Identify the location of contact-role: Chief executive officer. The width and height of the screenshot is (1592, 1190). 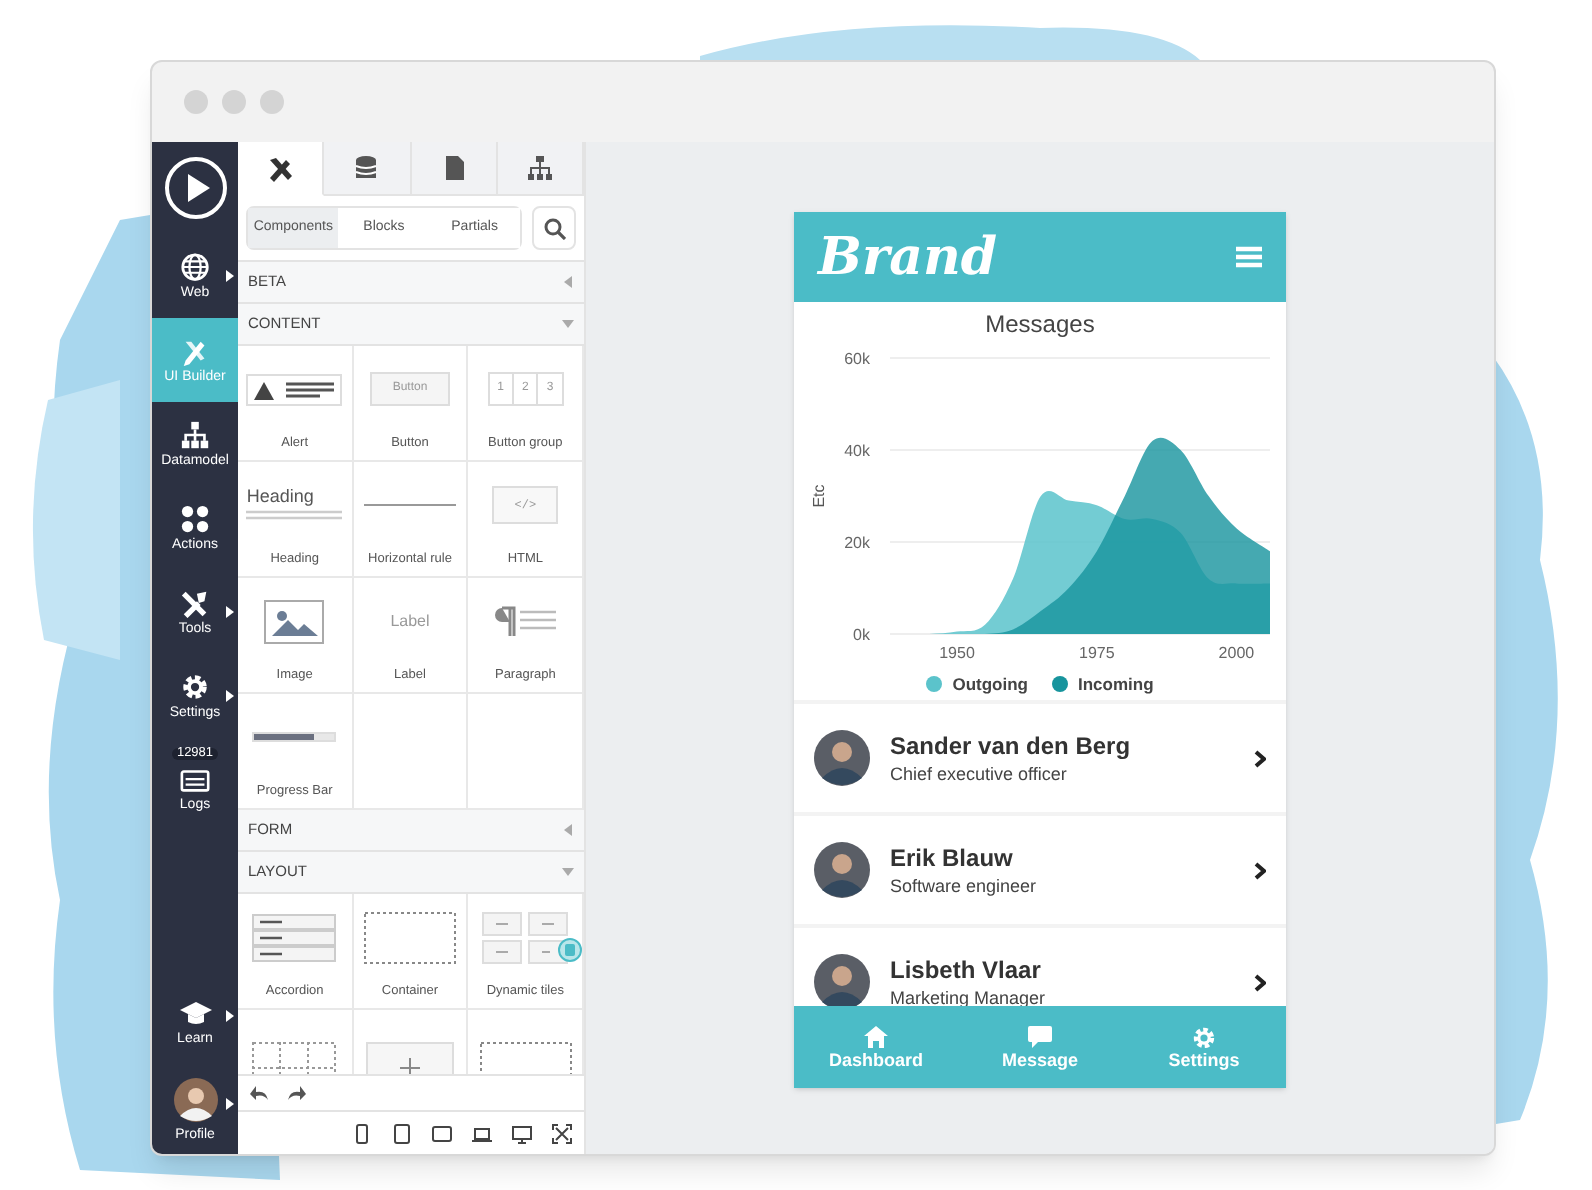
(979, 773).